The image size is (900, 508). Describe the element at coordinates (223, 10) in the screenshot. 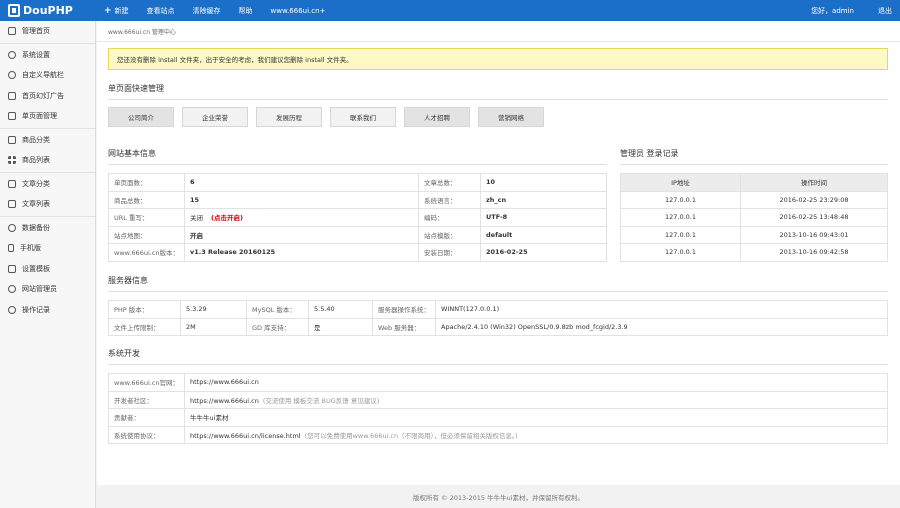

I see `top-nav: + 新建 查看站点 清除缓存 帮助 www.666ui.cn+` at that location.